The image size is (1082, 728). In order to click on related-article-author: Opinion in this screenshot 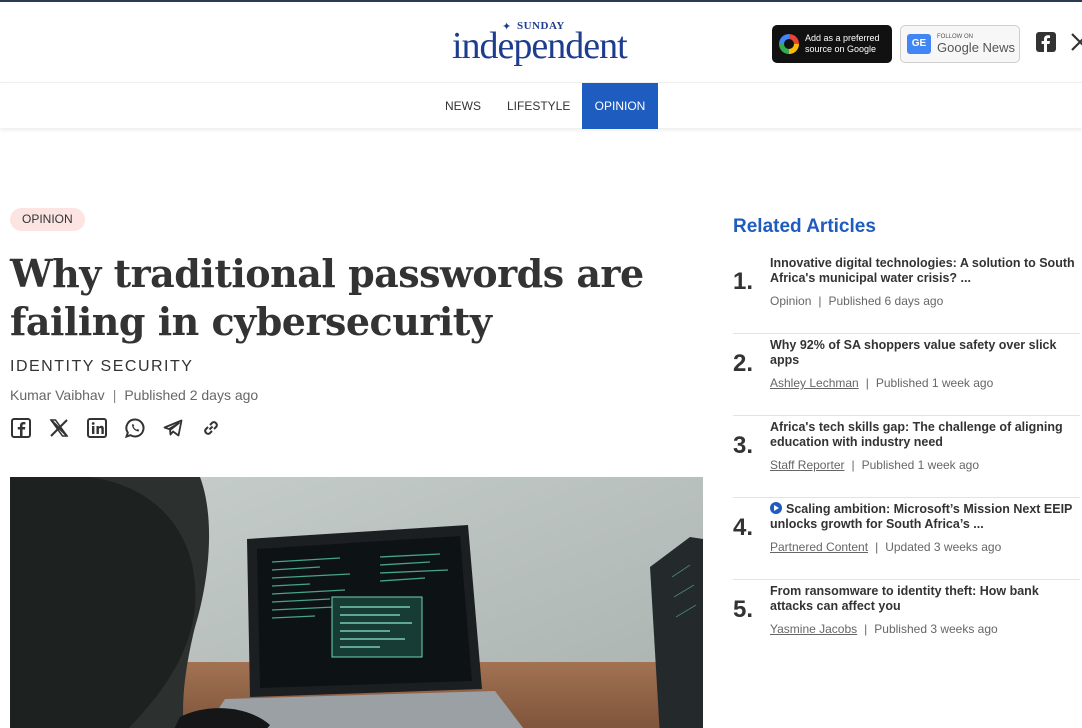, I will do `click(790, 301)`.